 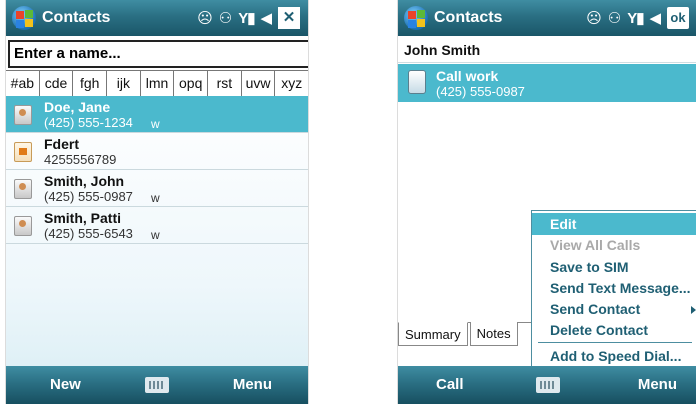 What do you see at coordinates (157, 243) in the screenshot?
I see `row-divider` at bounding box center [157, 243].